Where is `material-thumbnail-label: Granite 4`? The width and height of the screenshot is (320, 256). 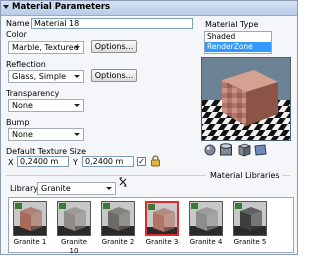 material-thumbnail-label: Granite 4 is located at coordinates (206, 242).